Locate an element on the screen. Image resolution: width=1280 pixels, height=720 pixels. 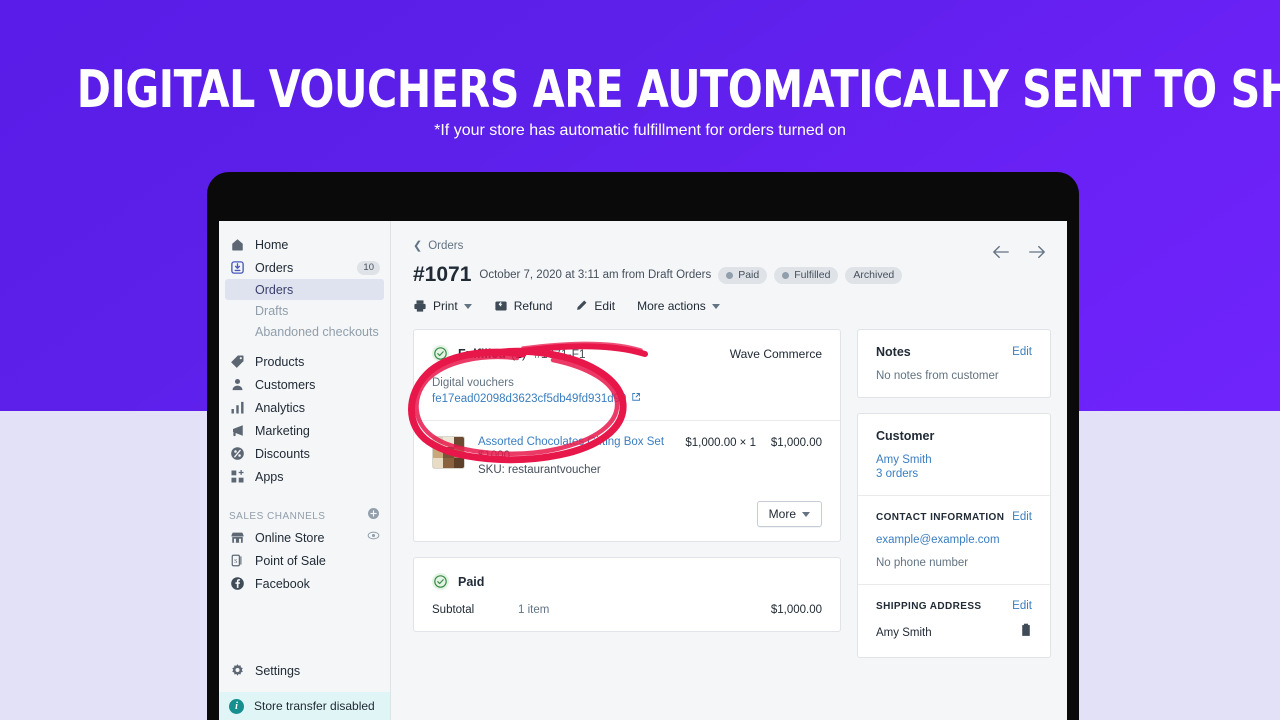
sidebar-settings-wrap: Settings is located at coordinates (304, 670).